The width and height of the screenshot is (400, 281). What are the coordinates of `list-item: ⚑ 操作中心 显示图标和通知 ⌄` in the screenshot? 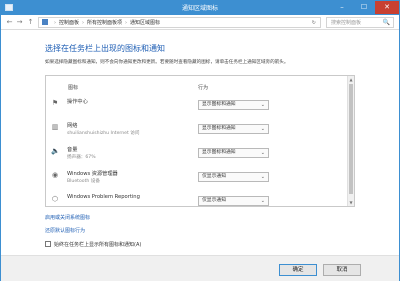 It's located at (197, 106).